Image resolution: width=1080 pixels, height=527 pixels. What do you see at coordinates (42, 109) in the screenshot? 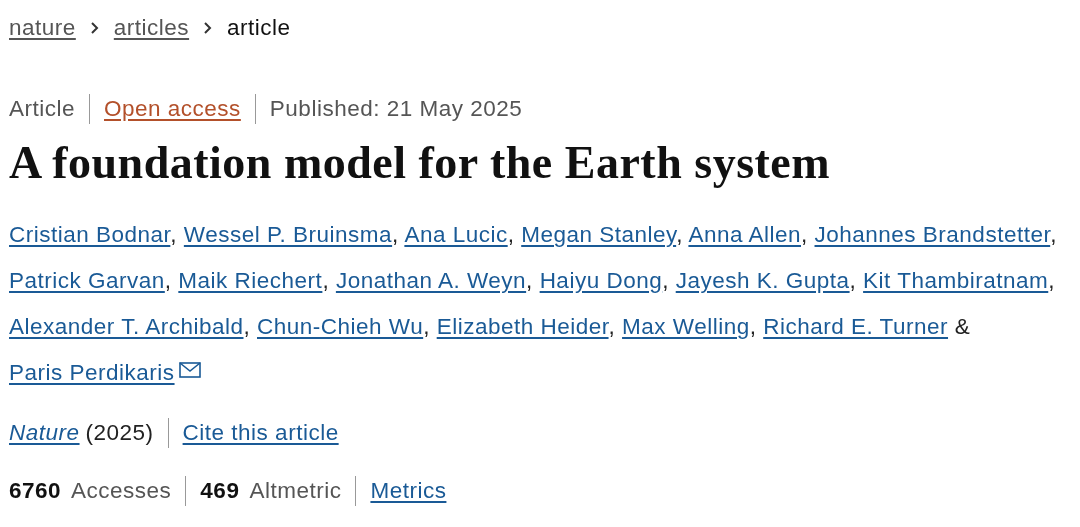
I see `article-type: Article` at bounding box center [42, 109].